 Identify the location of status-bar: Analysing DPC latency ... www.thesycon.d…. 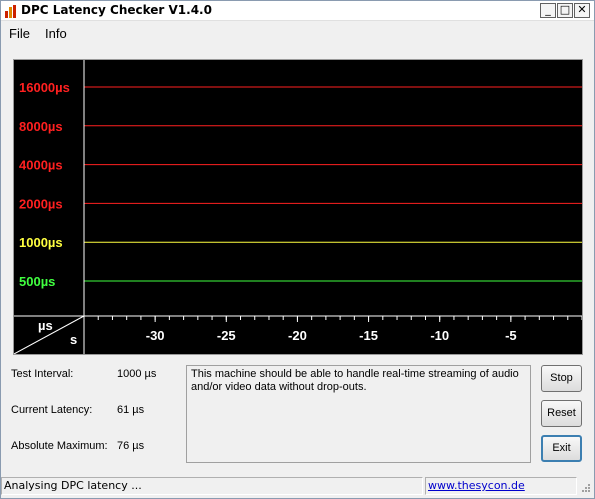
(297, 486).